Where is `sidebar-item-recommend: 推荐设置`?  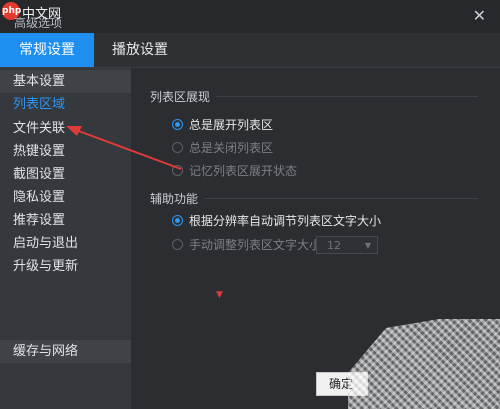
sidebar-item-recommend: 推荐设置 is located at coordinates (65, 220).